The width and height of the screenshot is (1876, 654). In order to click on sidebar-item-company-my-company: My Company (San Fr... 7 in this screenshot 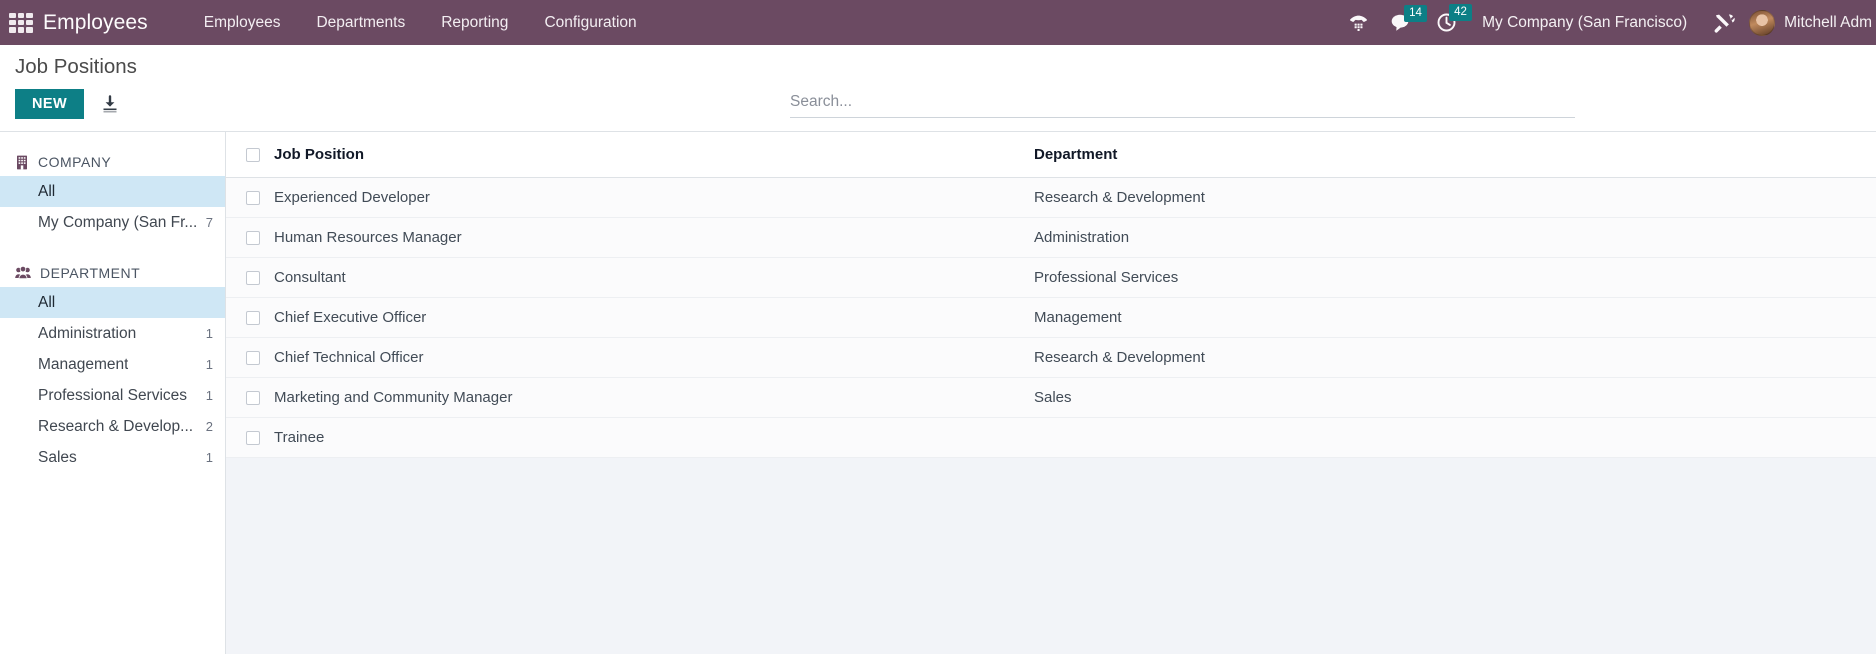, I will do `click(112, 222)`.